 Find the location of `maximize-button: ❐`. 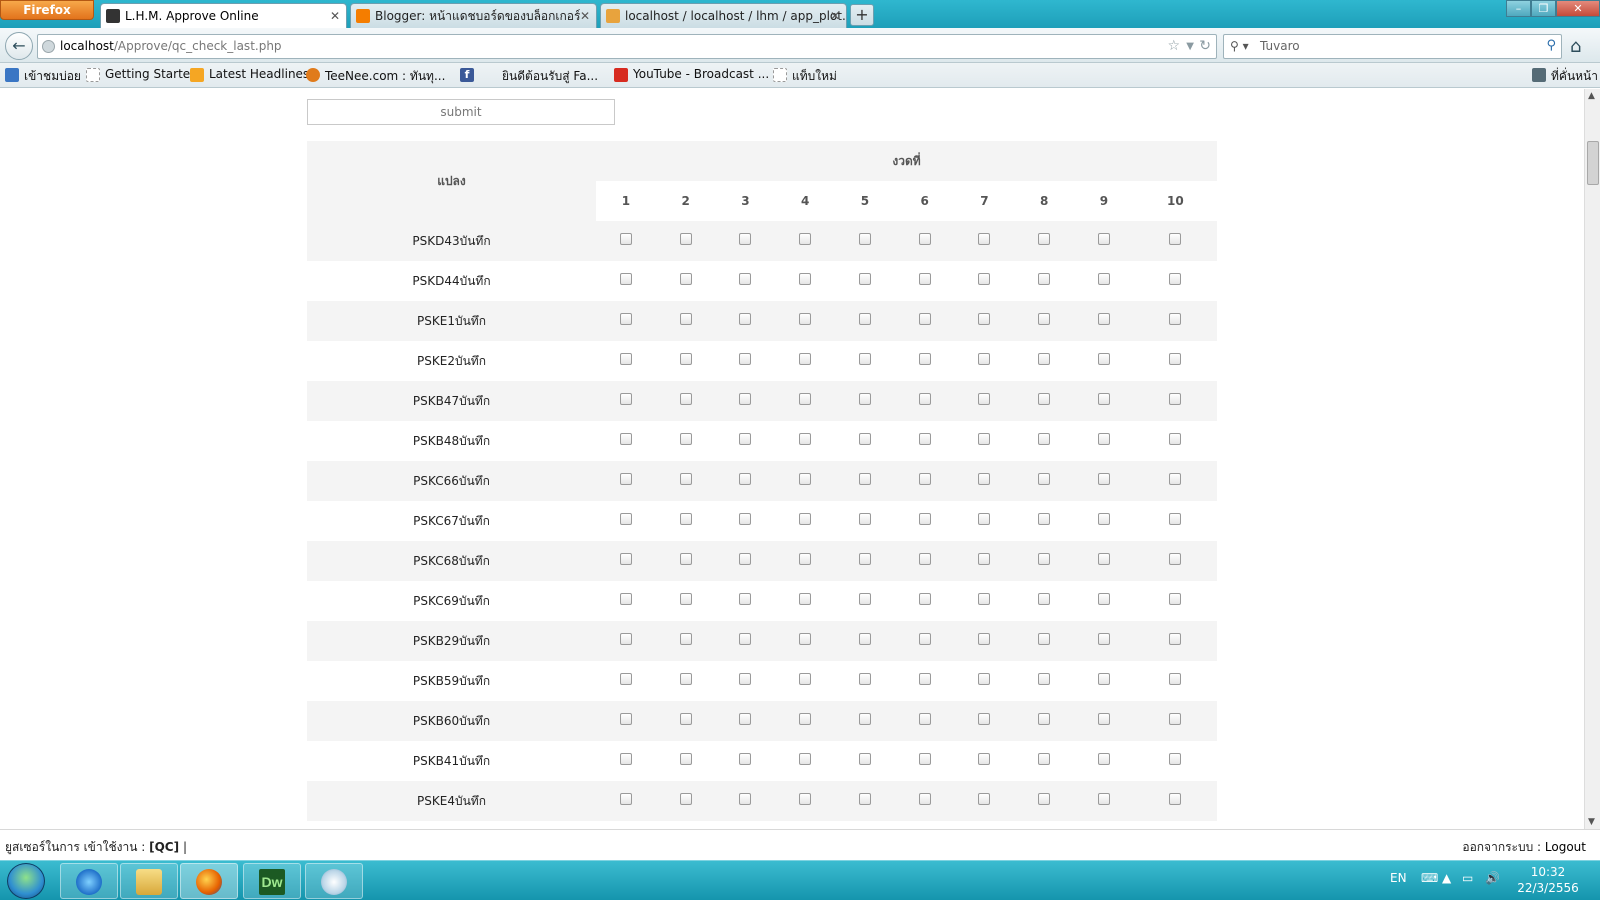

maximize-button: ❐ is located at coordinates (1543, 8).